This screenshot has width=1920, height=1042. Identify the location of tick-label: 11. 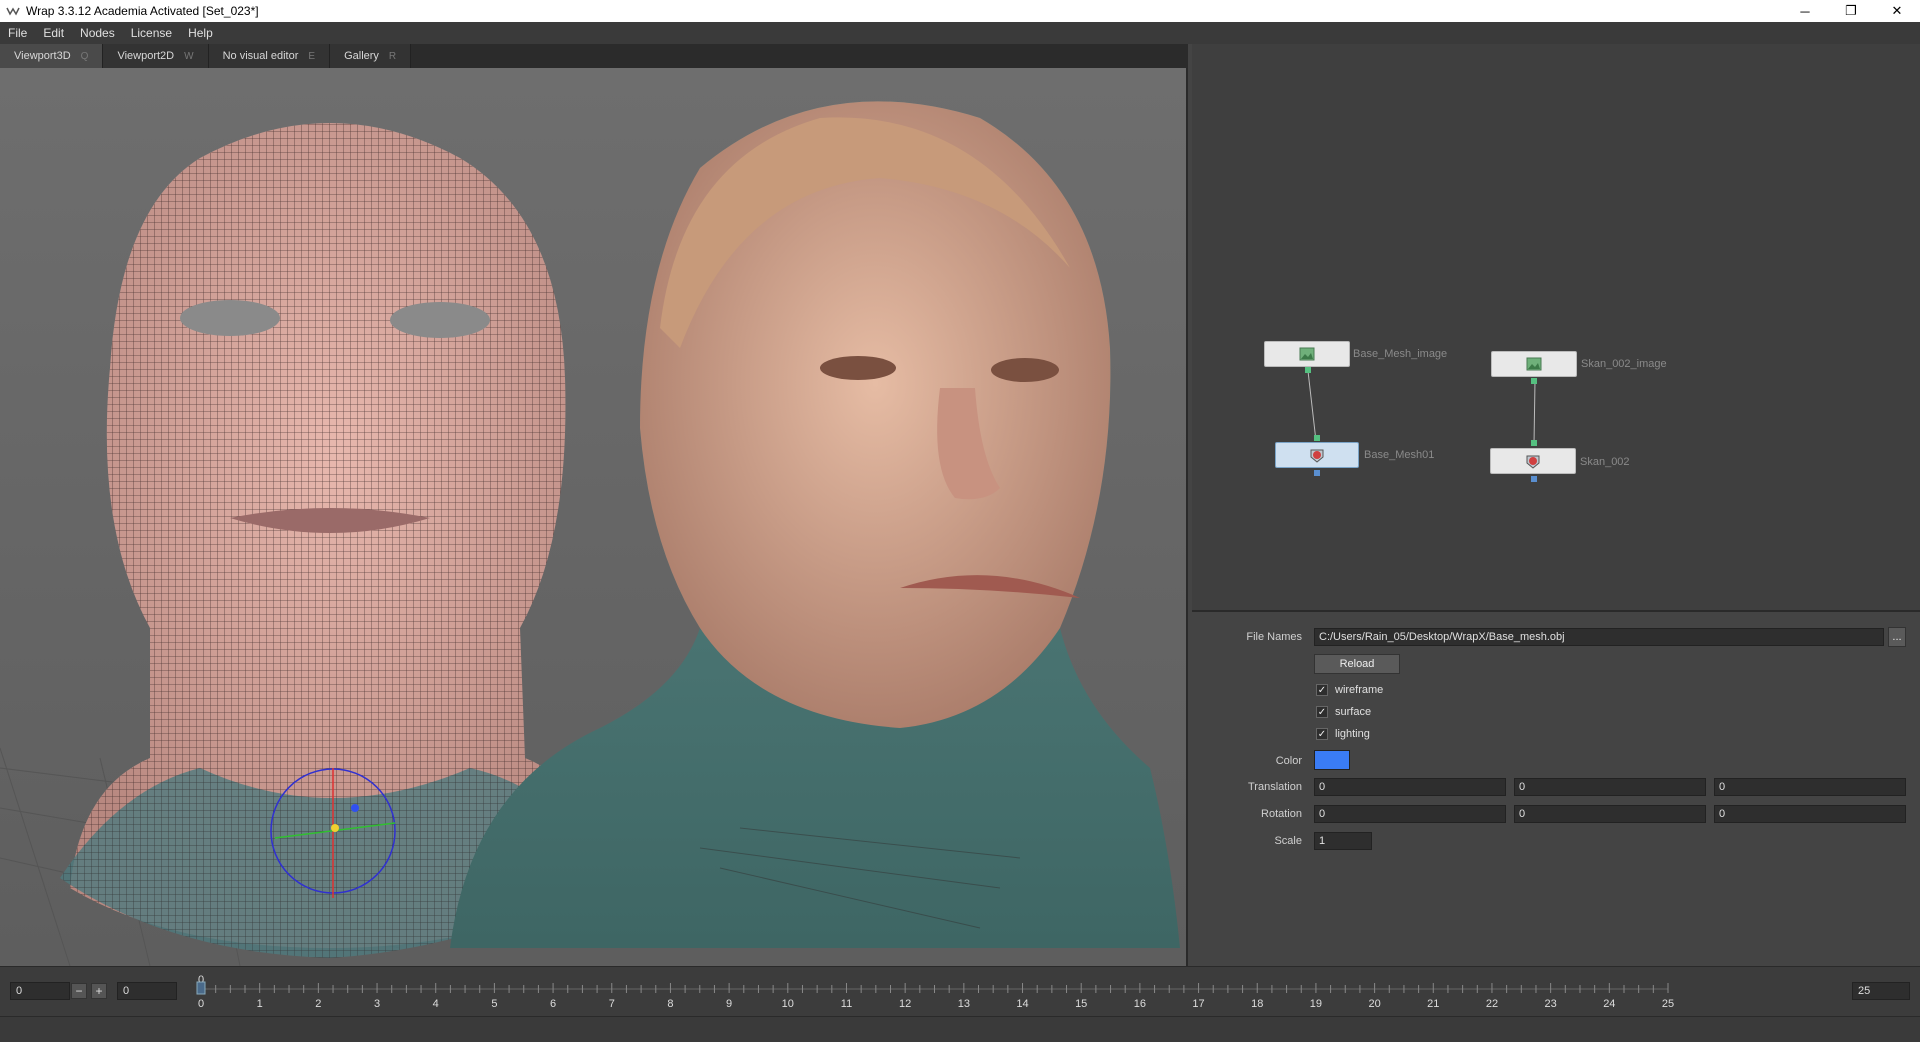
(846, 1004).